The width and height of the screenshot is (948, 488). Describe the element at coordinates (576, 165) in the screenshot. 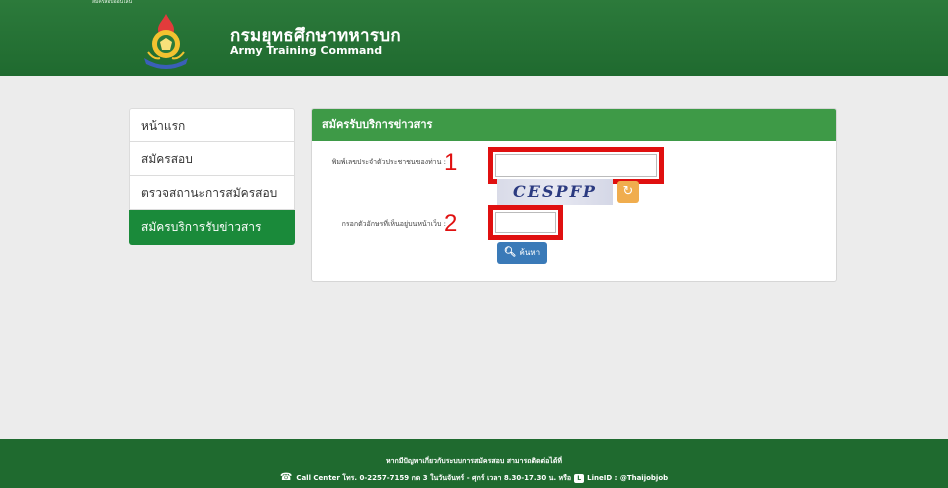

I see `id-number-input` at that location.